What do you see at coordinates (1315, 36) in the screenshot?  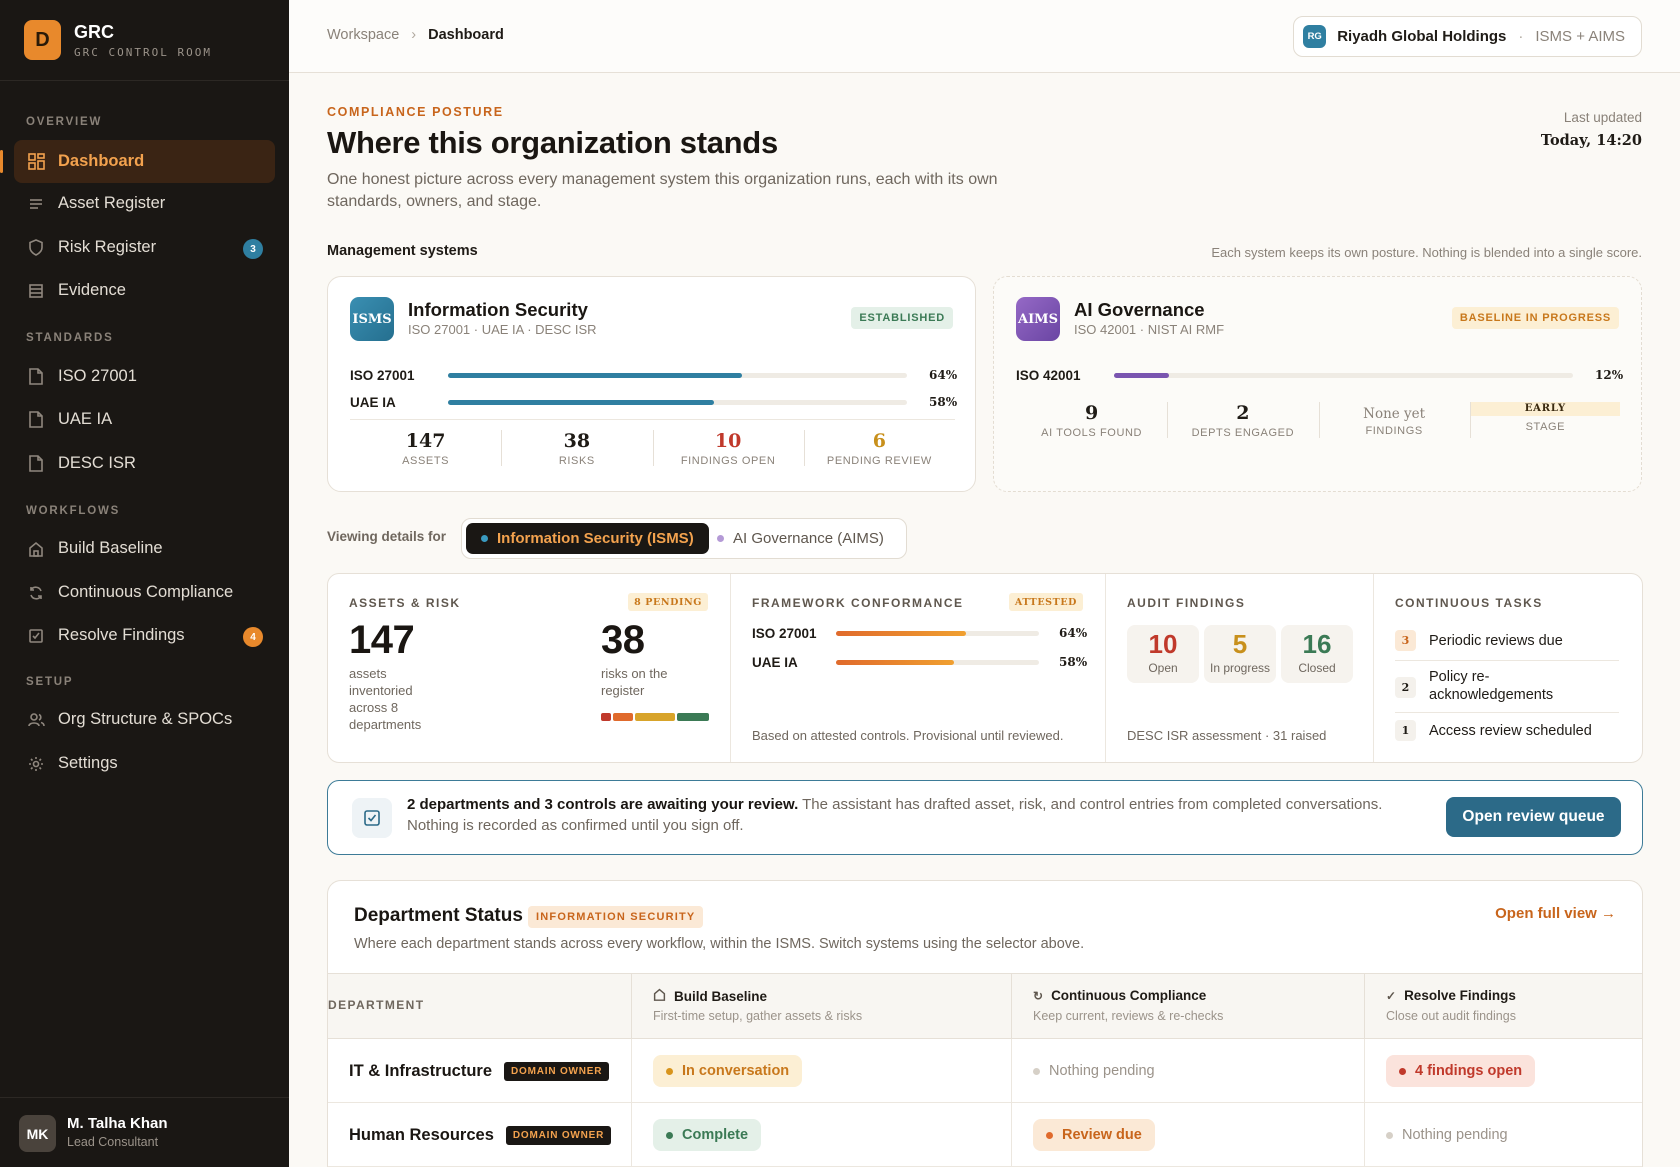 I see `org-avatar: RG` at bounding box center [1315, 36].